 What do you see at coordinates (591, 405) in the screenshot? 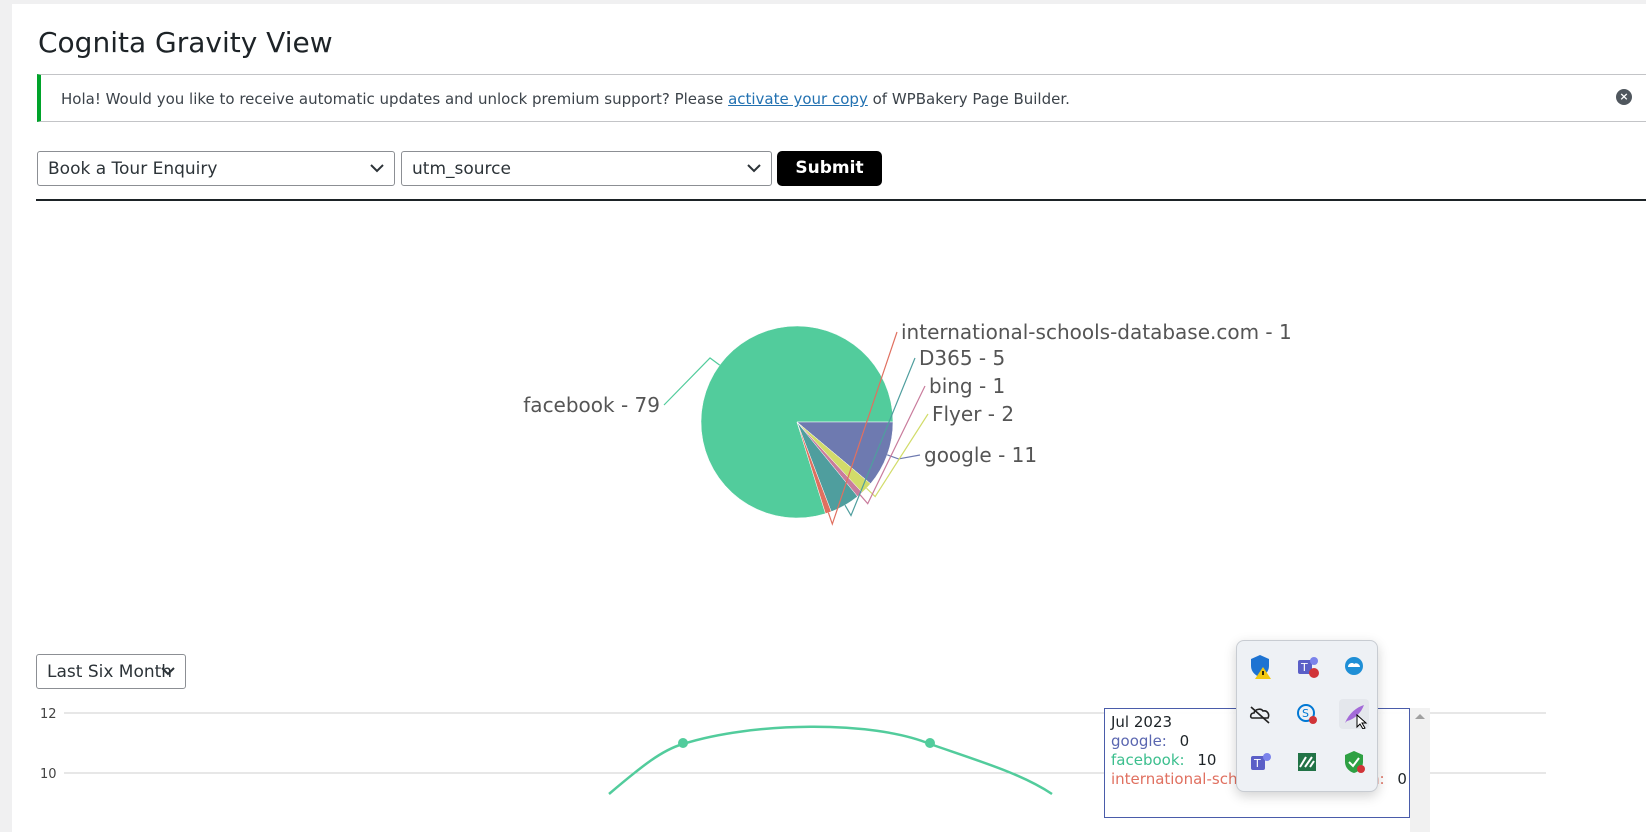
I see `pie-label-facebook: facebook - 79` at bounding box center [591, 405].